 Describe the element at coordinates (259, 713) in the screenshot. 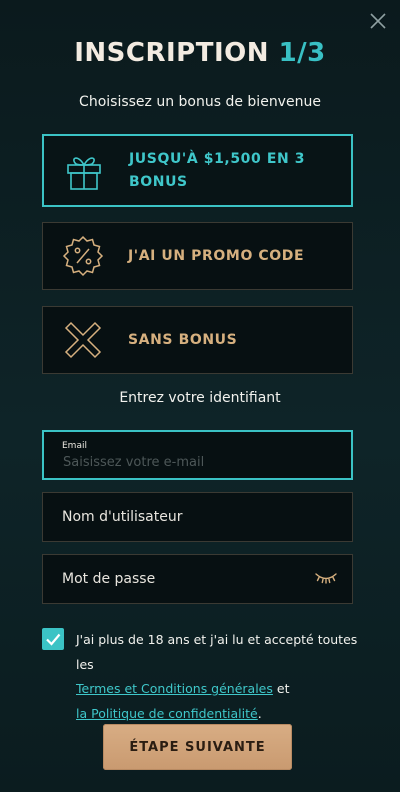

I see `consent-period: .` at that location.